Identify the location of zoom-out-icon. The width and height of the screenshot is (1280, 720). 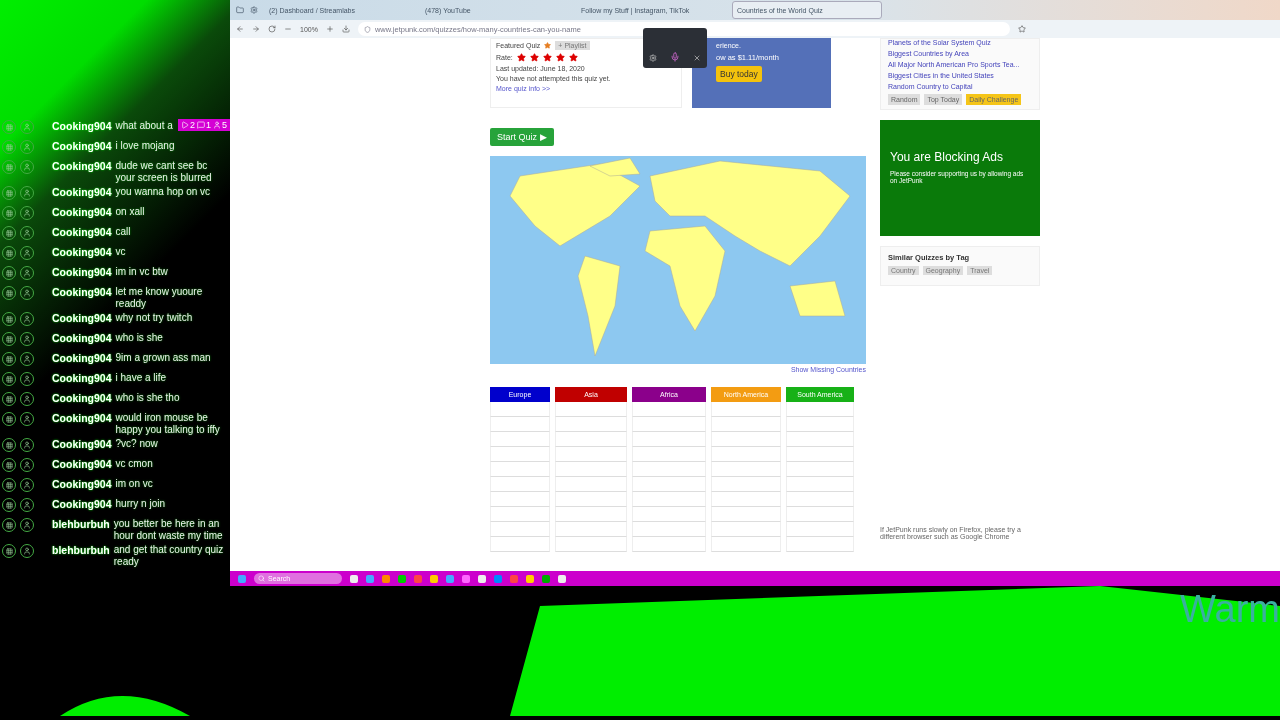
(288, 29).